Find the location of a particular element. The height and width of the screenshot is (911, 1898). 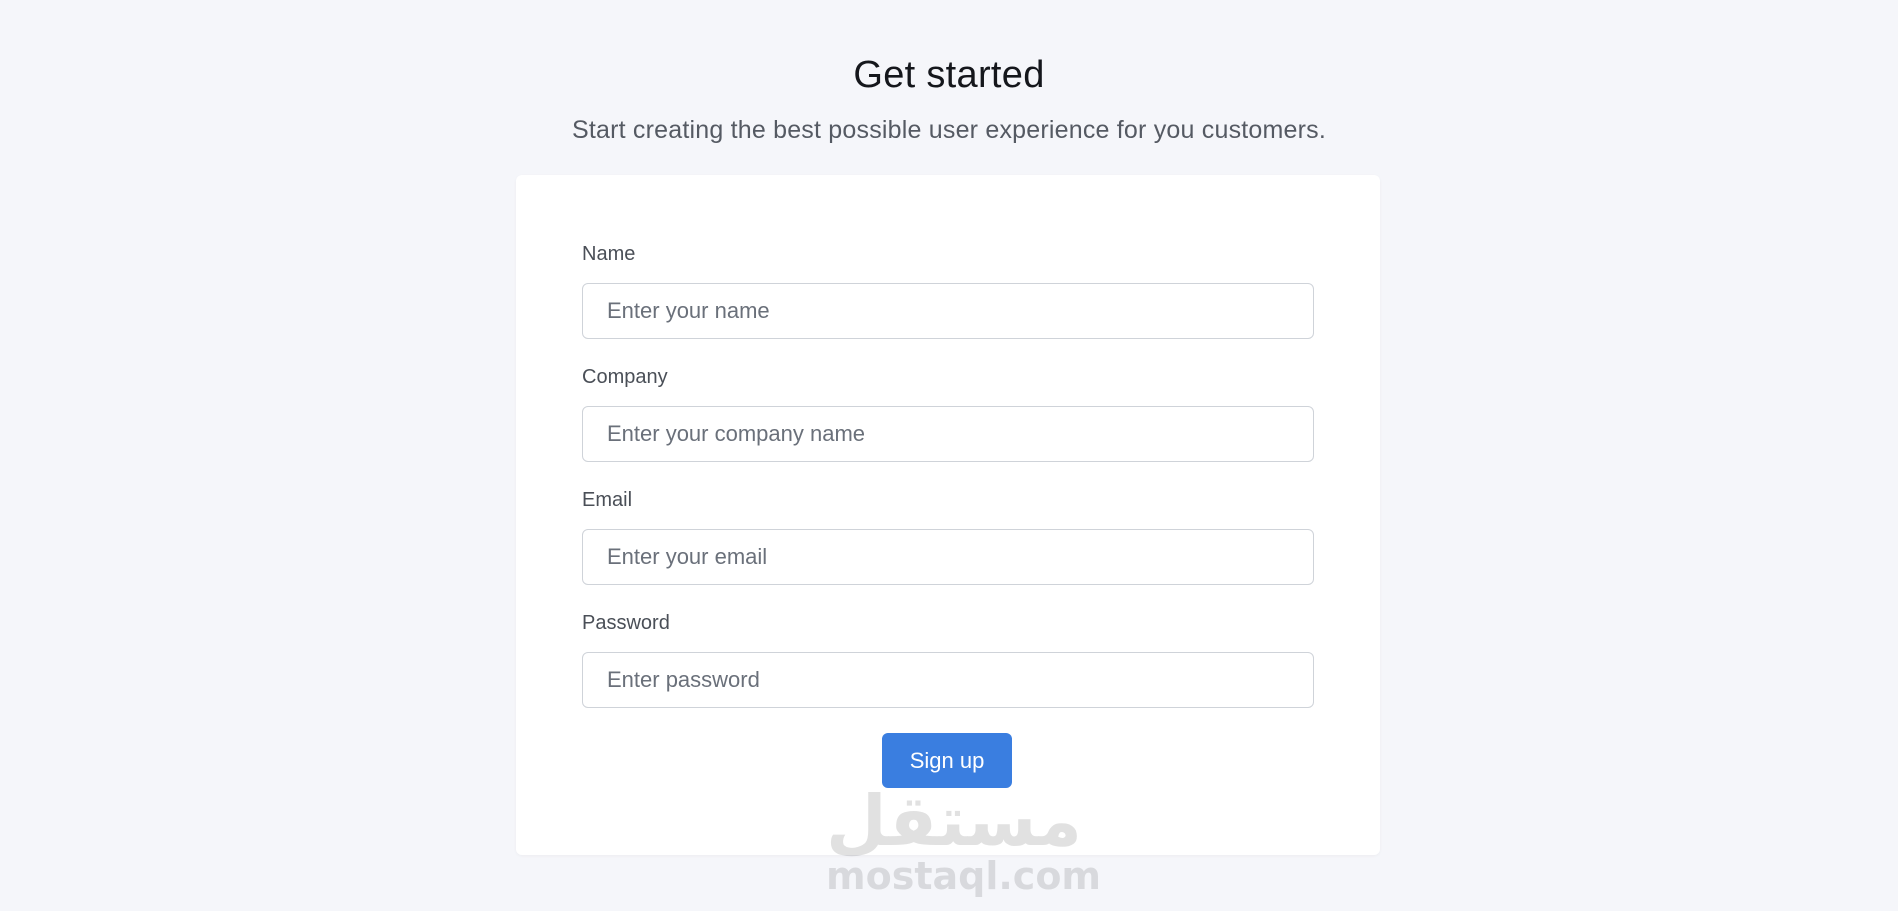

name-label: Name is located at coordinates (609, 254).